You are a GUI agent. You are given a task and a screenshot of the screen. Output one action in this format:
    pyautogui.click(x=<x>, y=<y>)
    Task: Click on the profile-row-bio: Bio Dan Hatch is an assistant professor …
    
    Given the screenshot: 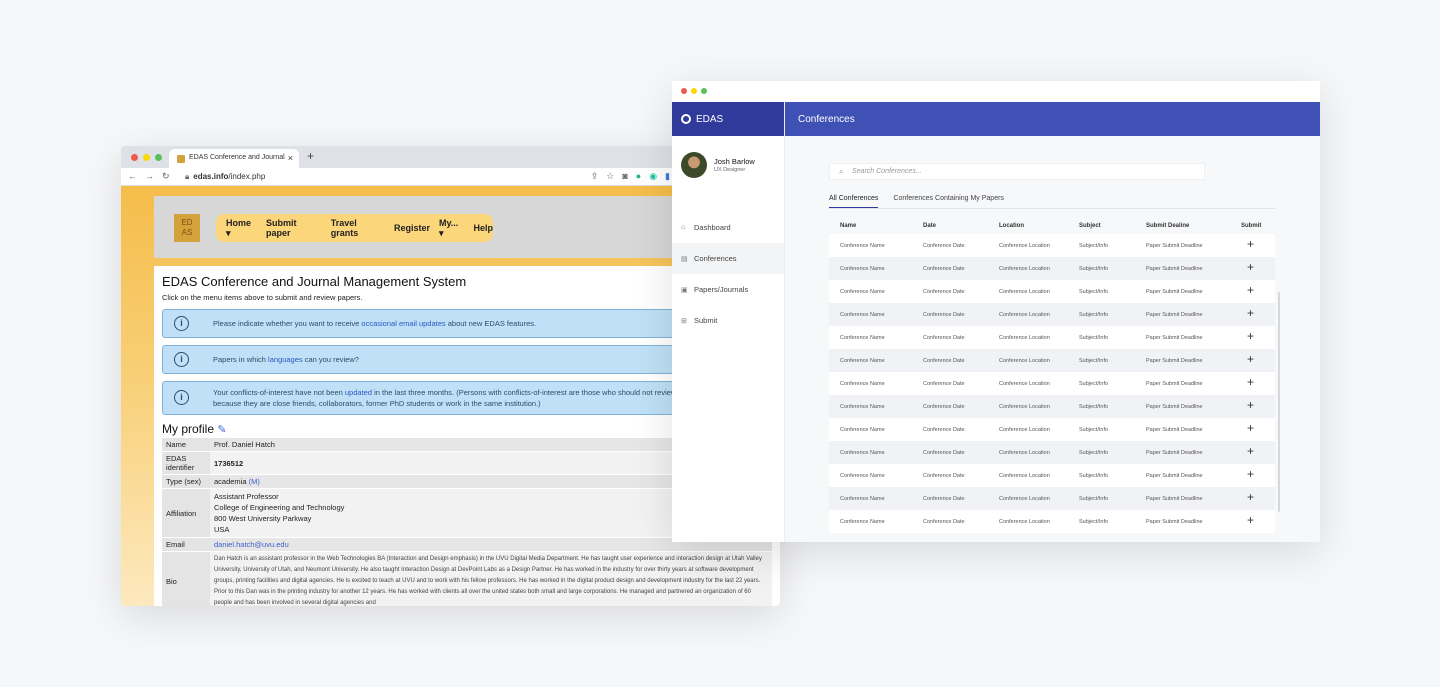 What is the action you would take?
    pyautogui.click(x=467, y=578)
    